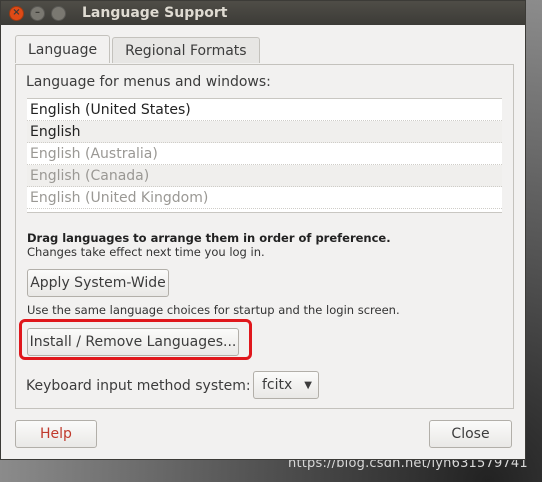 The width and height of the screenshot is (542, 482). I want to click on window-title: Language Support, so click(155, 13).